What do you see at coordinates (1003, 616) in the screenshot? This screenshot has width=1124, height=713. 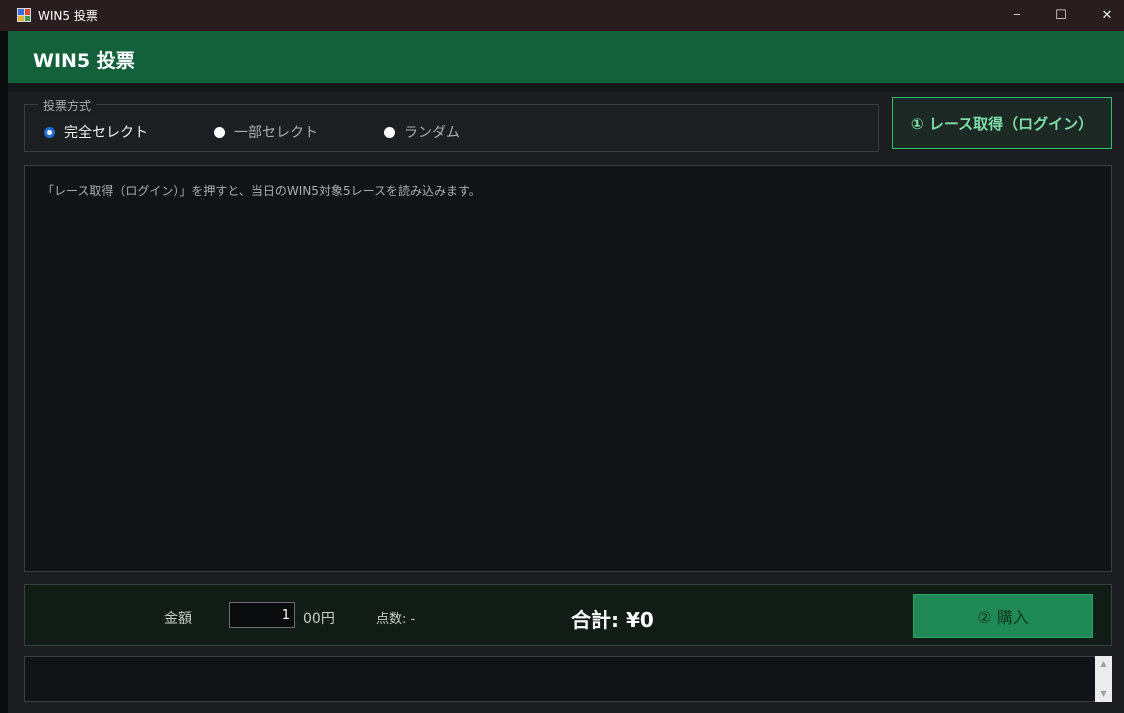 I see `buy-button: ② 購入` at bounding box center [1003, 616].